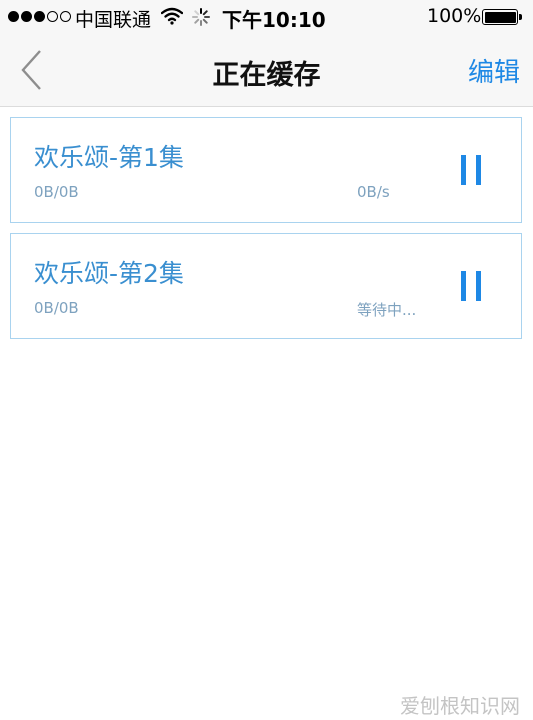 This screenshot has height=720, width=533. Describe the element at coordinates (494, 70) in the screenshot. I see `edit-button: 编辑` at that location.